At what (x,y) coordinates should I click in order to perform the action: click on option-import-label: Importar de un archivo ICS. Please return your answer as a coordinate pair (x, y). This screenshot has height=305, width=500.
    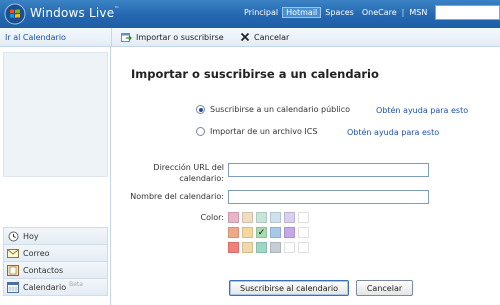
    Looking at the image, I should click on (264, 131).